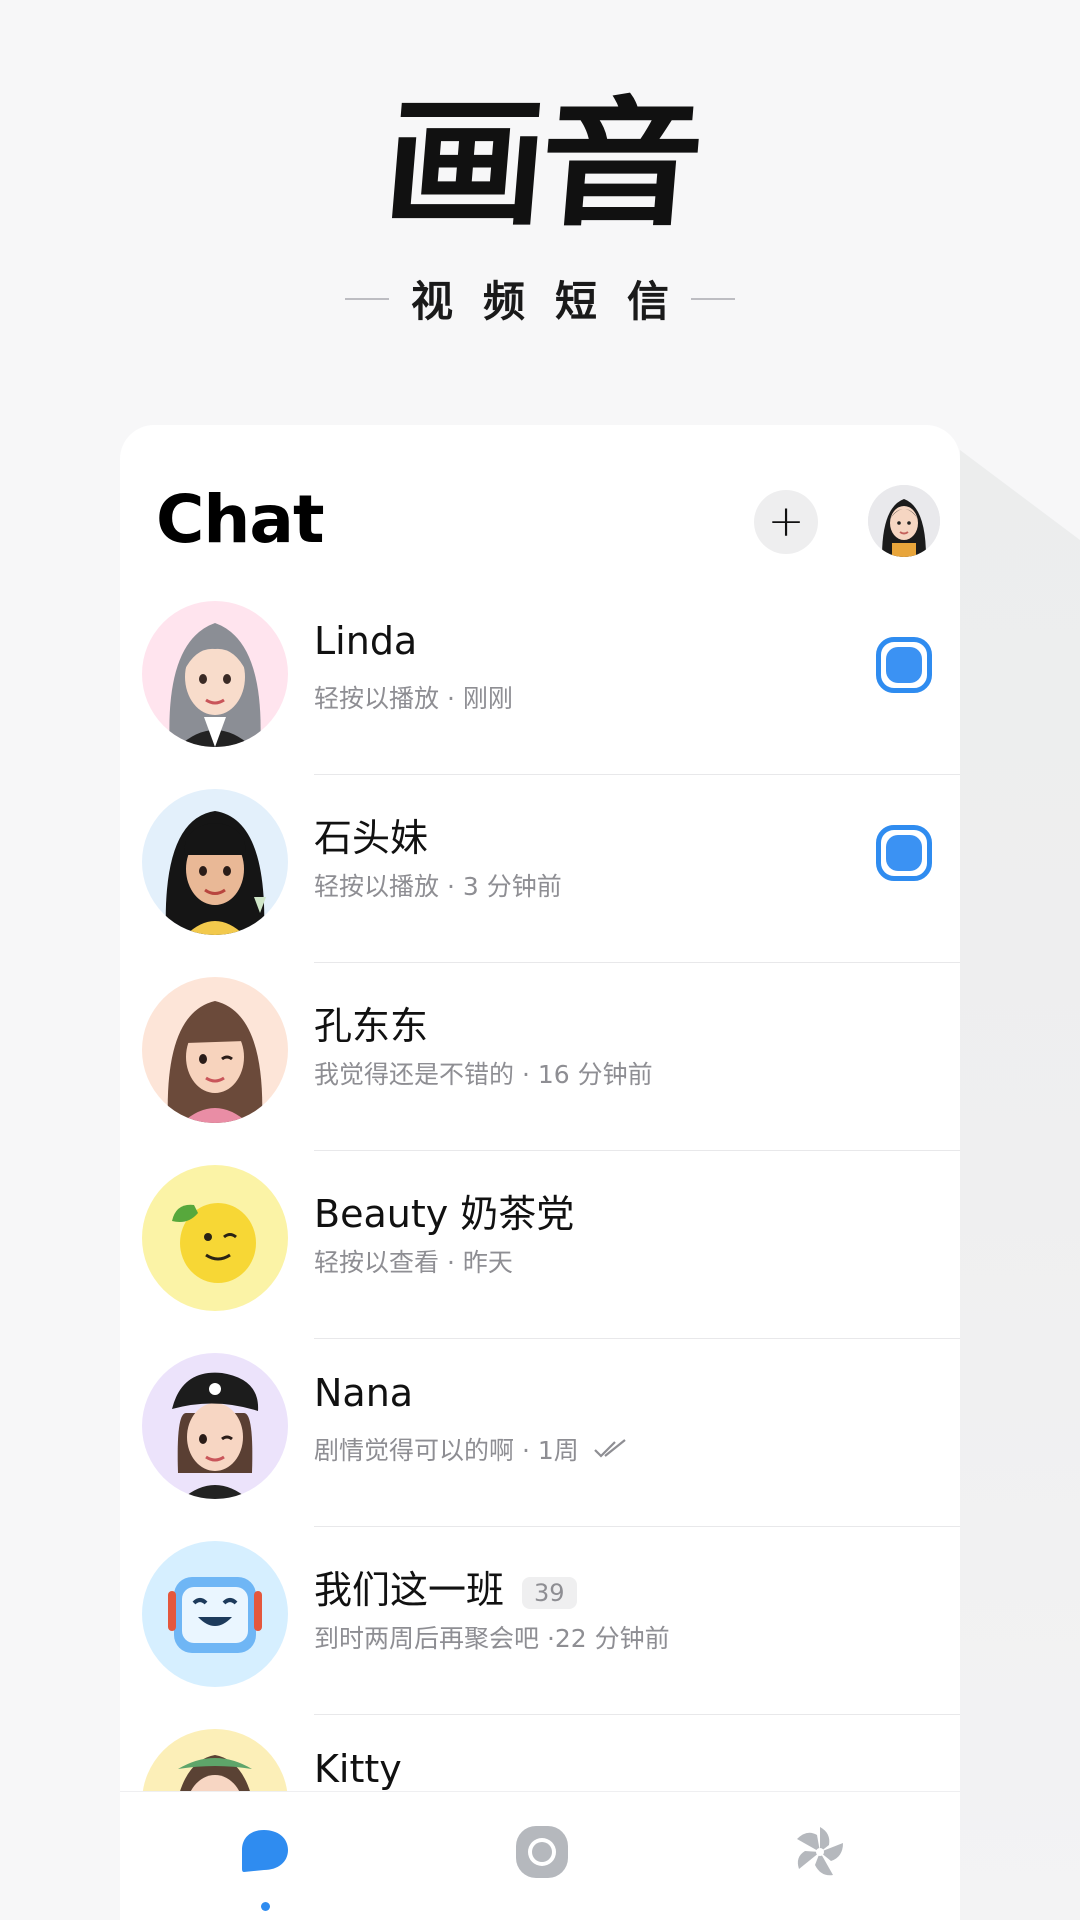 The image size is (1080, 1920). Describe the element at coordinates (492, 1638) in the screenshot. I see `chat-subtitle: 到时两周后再聚会吧 ·22 分钟前` at that location.